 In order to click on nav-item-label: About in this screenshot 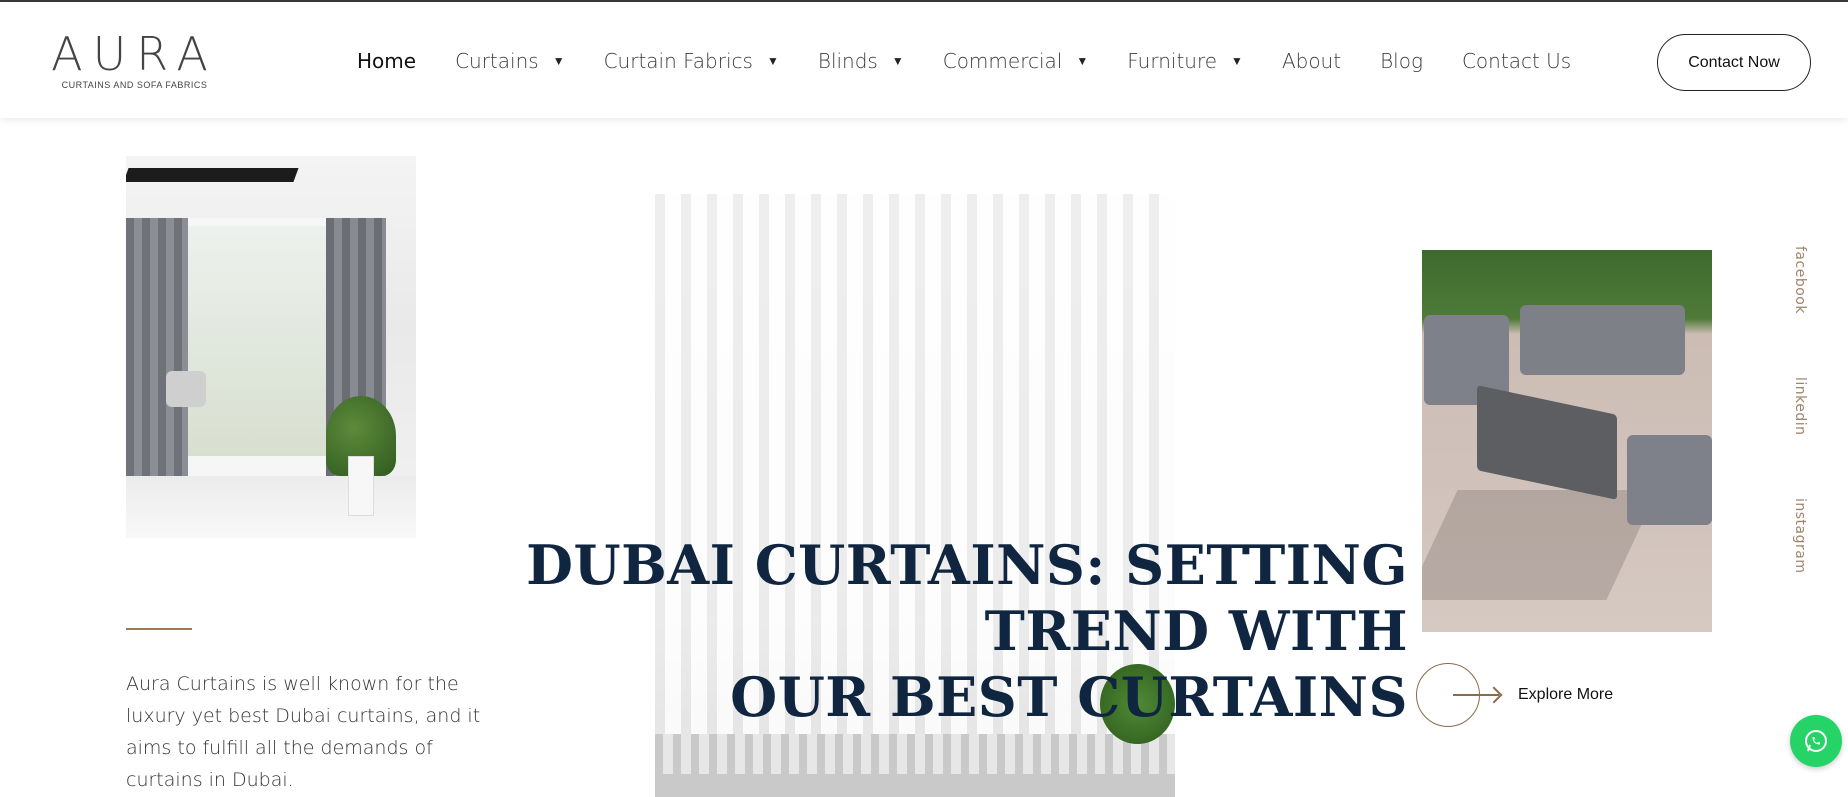, I will do `click(1311, 61)`.